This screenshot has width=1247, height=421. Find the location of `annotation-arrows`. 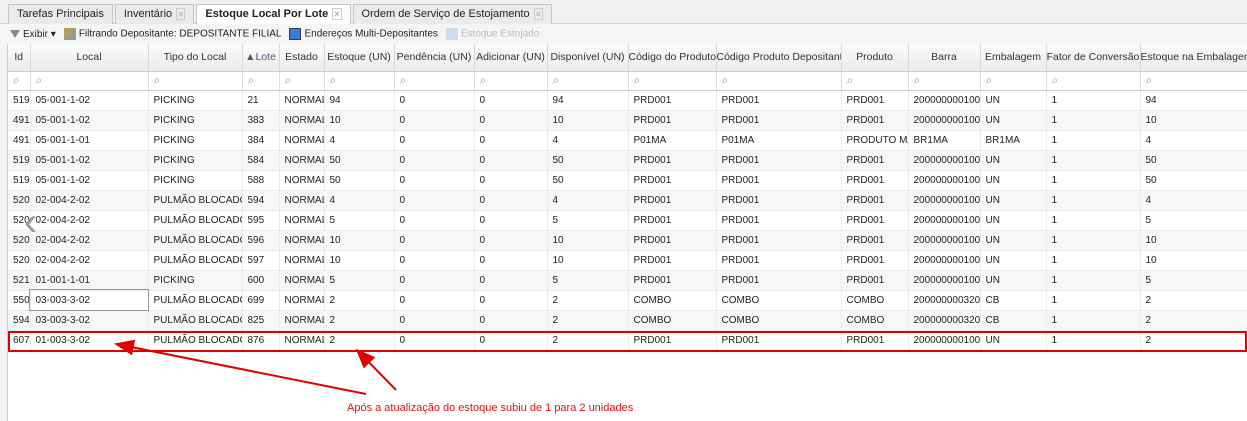

annotation-arrows is located at coordinates (255, 367).